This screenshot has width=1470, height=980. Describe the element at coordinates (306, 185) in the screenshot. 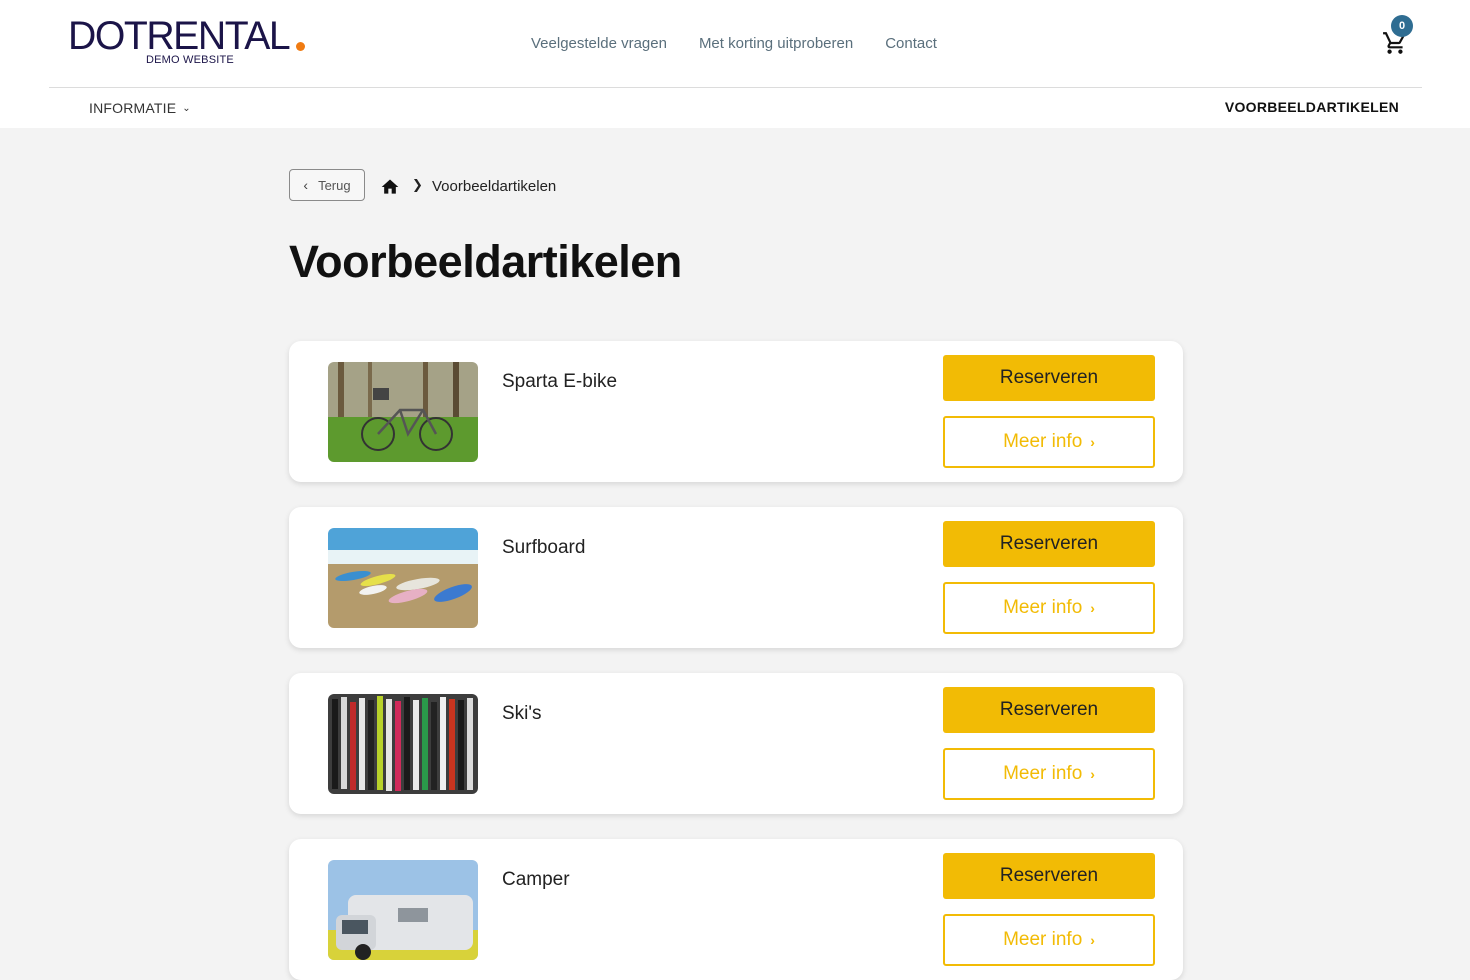

I see `chevron-left-icon: ‹` at that location.